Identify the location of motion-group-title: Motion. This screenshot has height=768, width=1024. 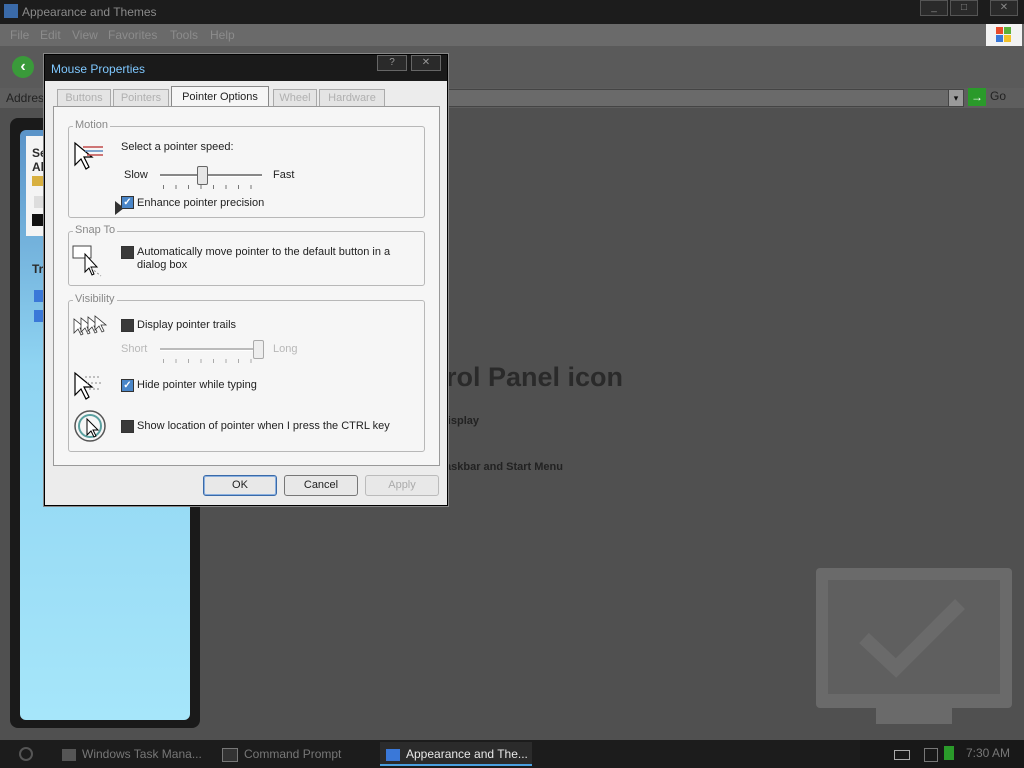
(92, 125).